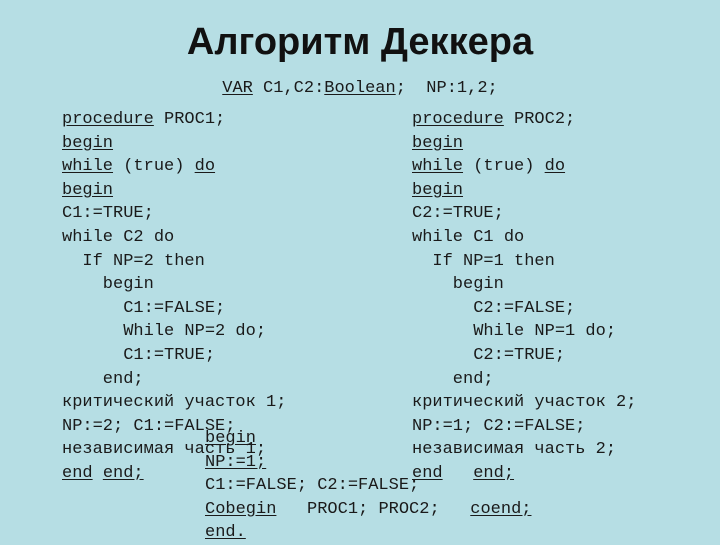 This screenshot has width=720, height=545. Describe the element at coordinates (483, 261) in the screenshot. I see `code-token: If NP=1 then` at that location.